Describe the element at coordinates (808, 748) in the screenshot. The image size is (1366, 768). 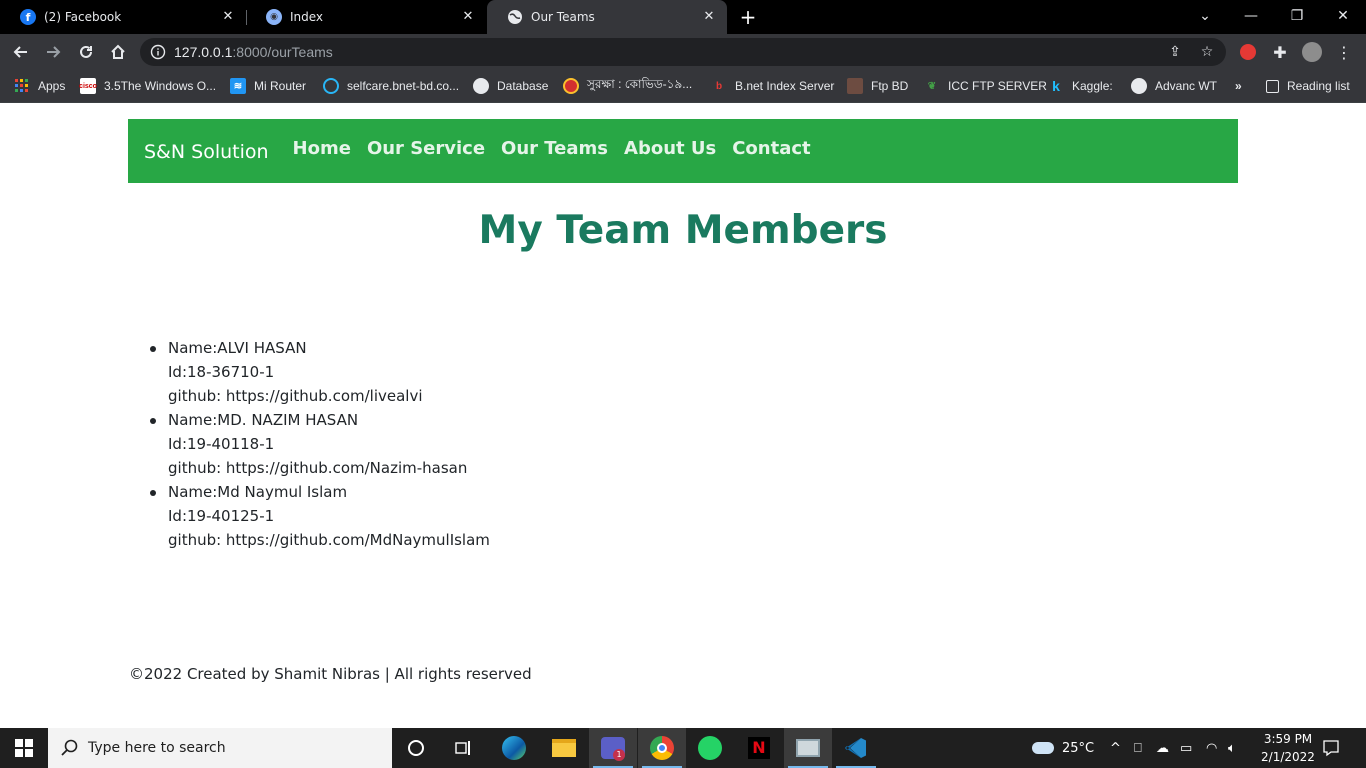
I see `remote-desktop-icon` at that location.